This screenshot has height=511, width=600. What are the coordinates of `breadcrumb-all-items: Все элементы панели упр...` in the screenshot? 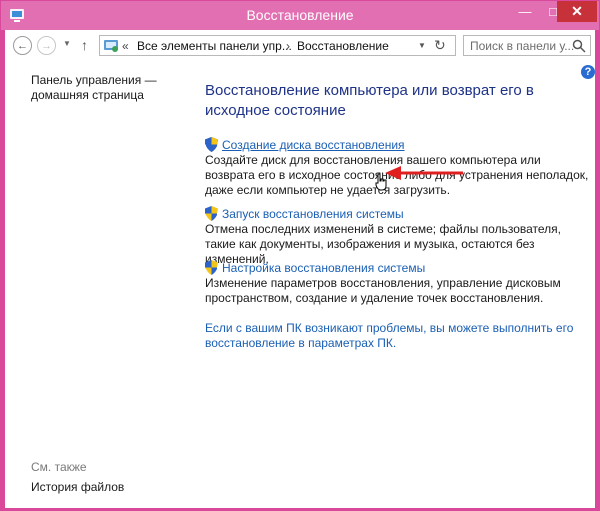 It's located at (214, 46).